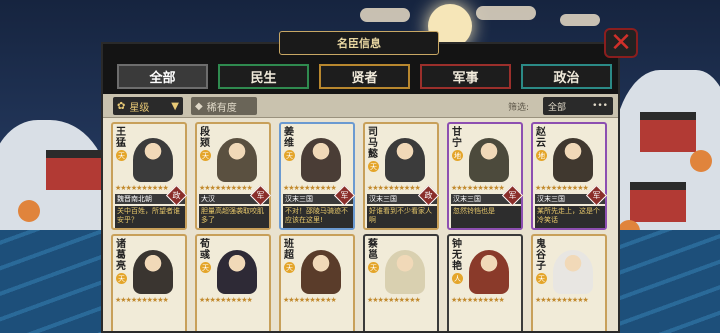 The image size is (720, 333). I want to click on tab-politics: 政治, so click(566, 76).